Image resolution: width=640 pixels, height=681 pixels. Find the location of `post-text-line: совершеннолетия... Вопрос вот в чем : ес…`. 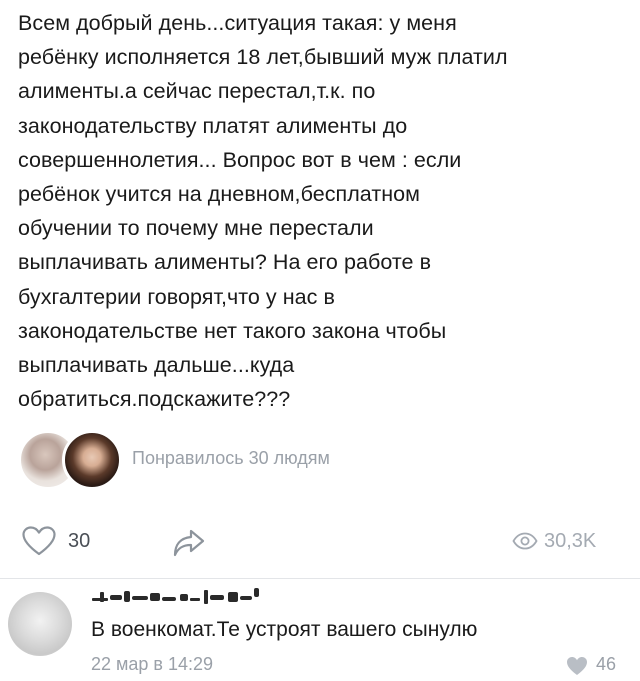

post-text-line: совершеннолетия... Вопрос вот в чем : ес… is located at coordinates (240, 159).